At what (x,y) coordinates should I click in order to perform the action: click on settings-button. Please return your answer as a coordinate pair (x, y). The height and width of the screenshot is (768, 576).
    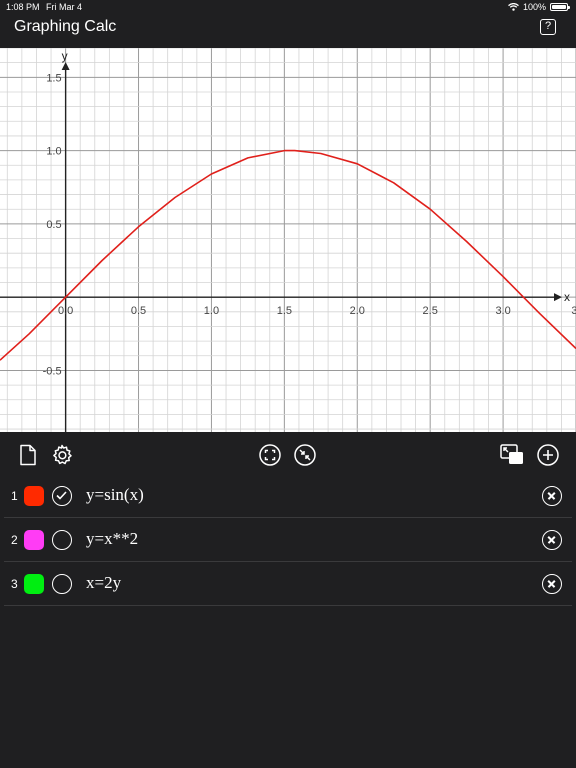
    Looking at the image, I should click on (62, 455).